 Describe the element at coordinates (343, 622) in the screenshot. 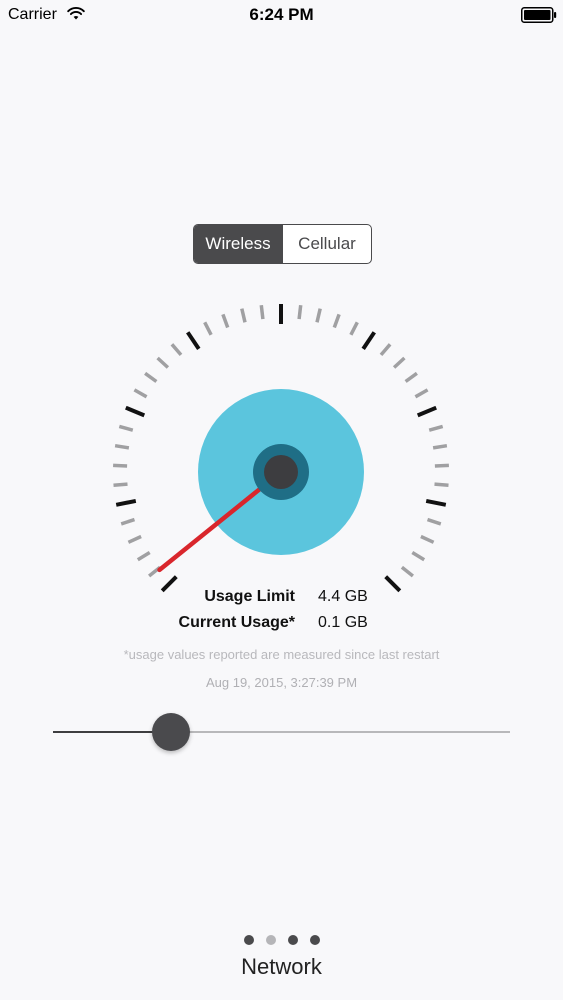

I see `current-usage-value: 0.1 GB` at that location.